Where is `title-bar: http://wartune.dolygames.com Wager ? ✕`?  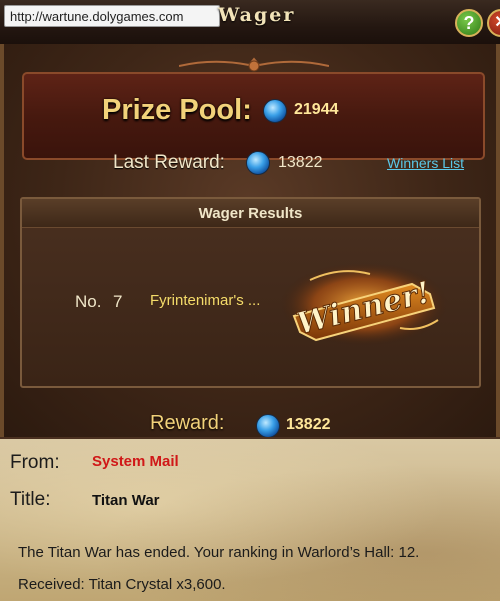 title-bar: http://wartune.dolygames.com Wager ? ✕ is located at coordinates (250, 22).